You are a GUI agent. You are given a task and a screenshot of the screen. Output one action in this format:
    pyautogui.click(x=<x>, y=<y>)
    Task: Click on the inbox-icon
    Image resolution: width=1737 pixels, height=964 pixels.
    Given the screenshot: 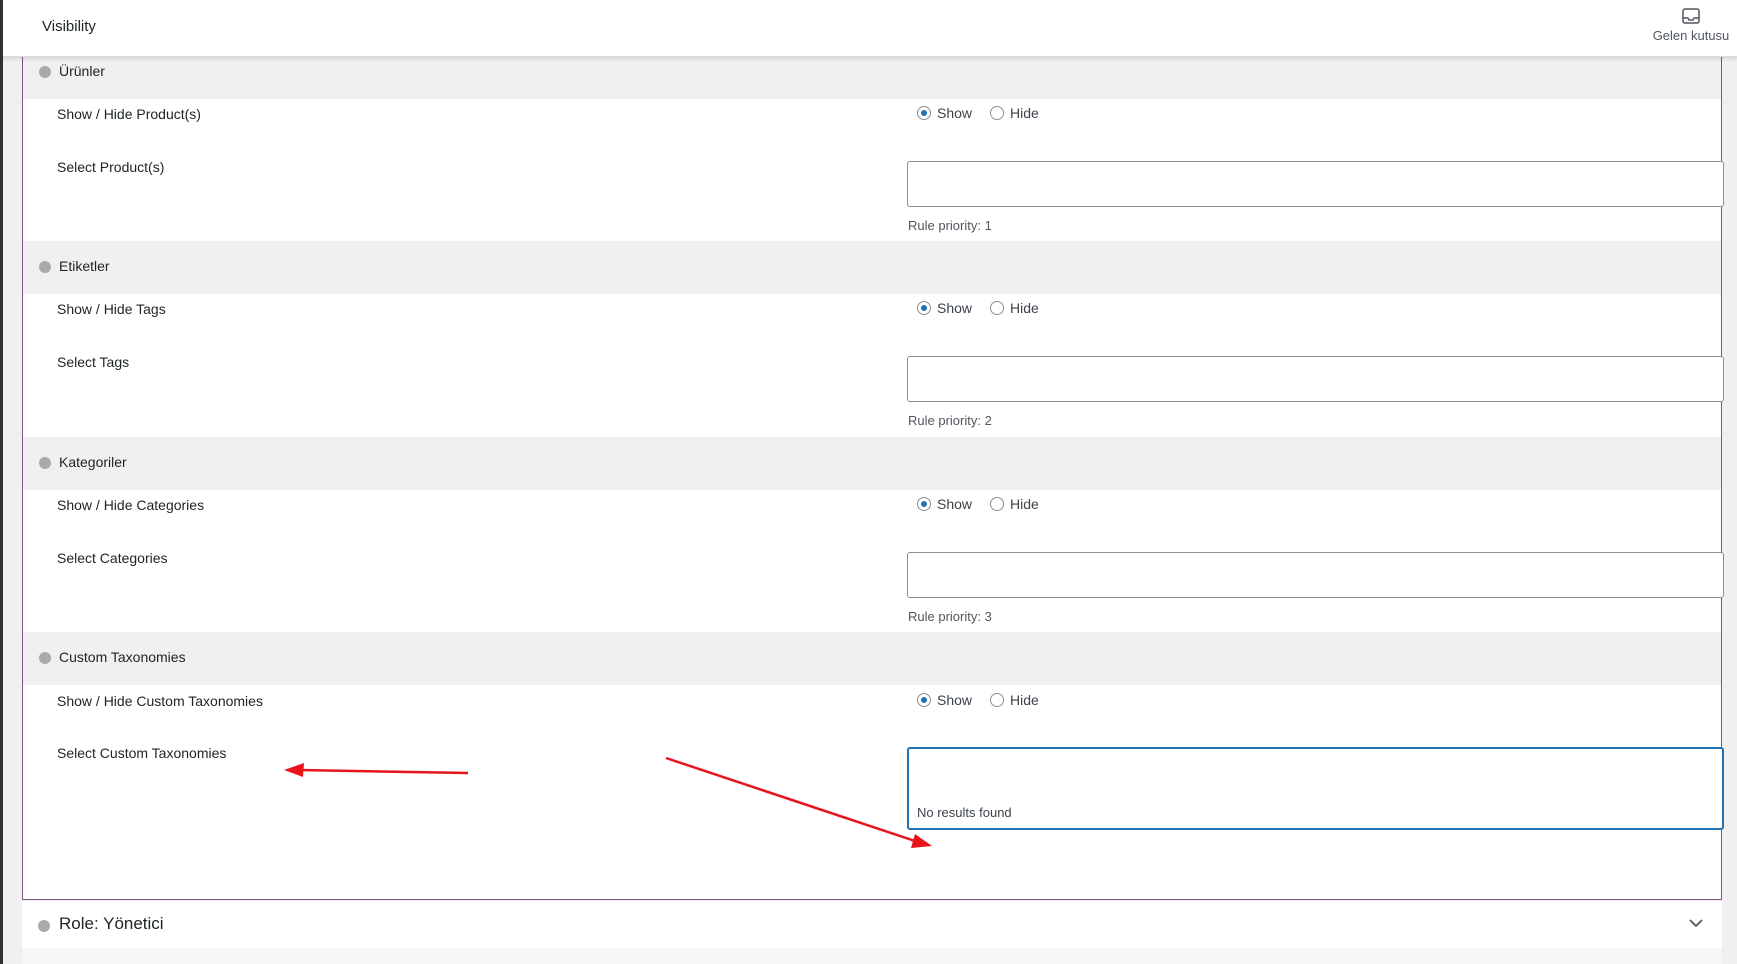 What is the action you would take?
    pyautogui.click(x=1691, y=16)
    